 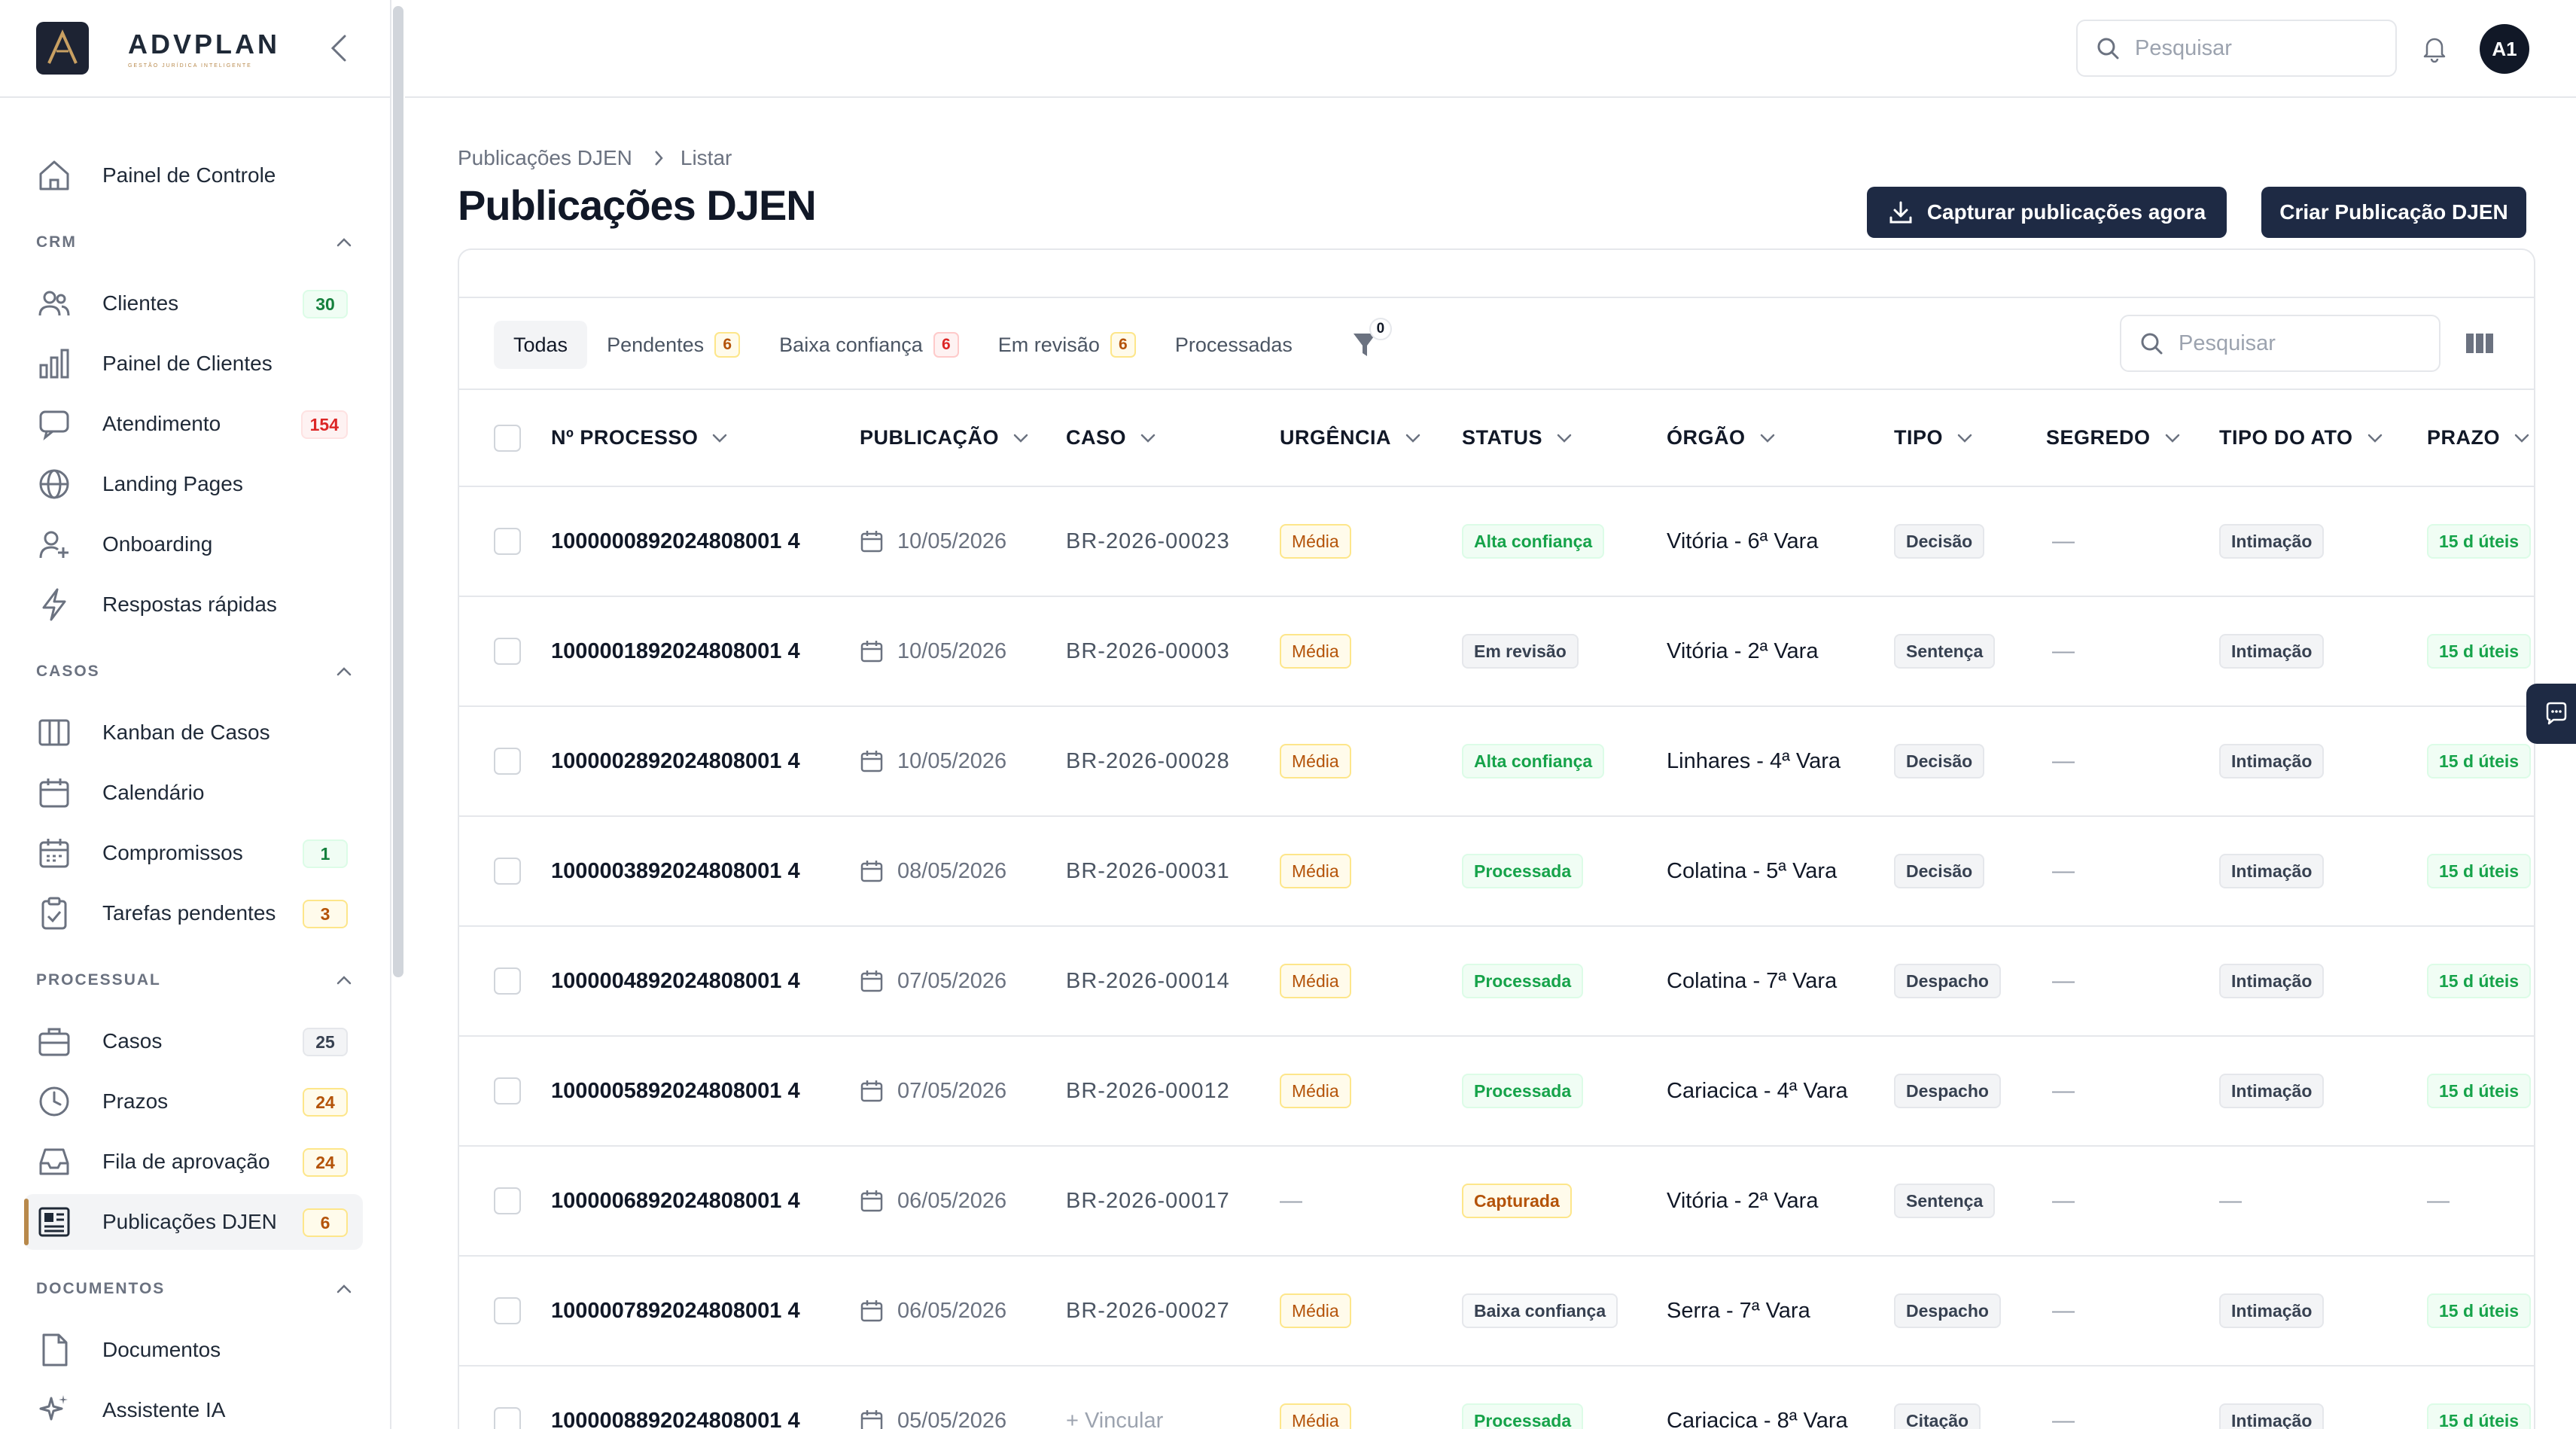 What do you see at coordinates (963, 437) in the screenshot?
I see `column-header-publicacao: PUBLICAÇÃO` at bounding box center [963, 437].